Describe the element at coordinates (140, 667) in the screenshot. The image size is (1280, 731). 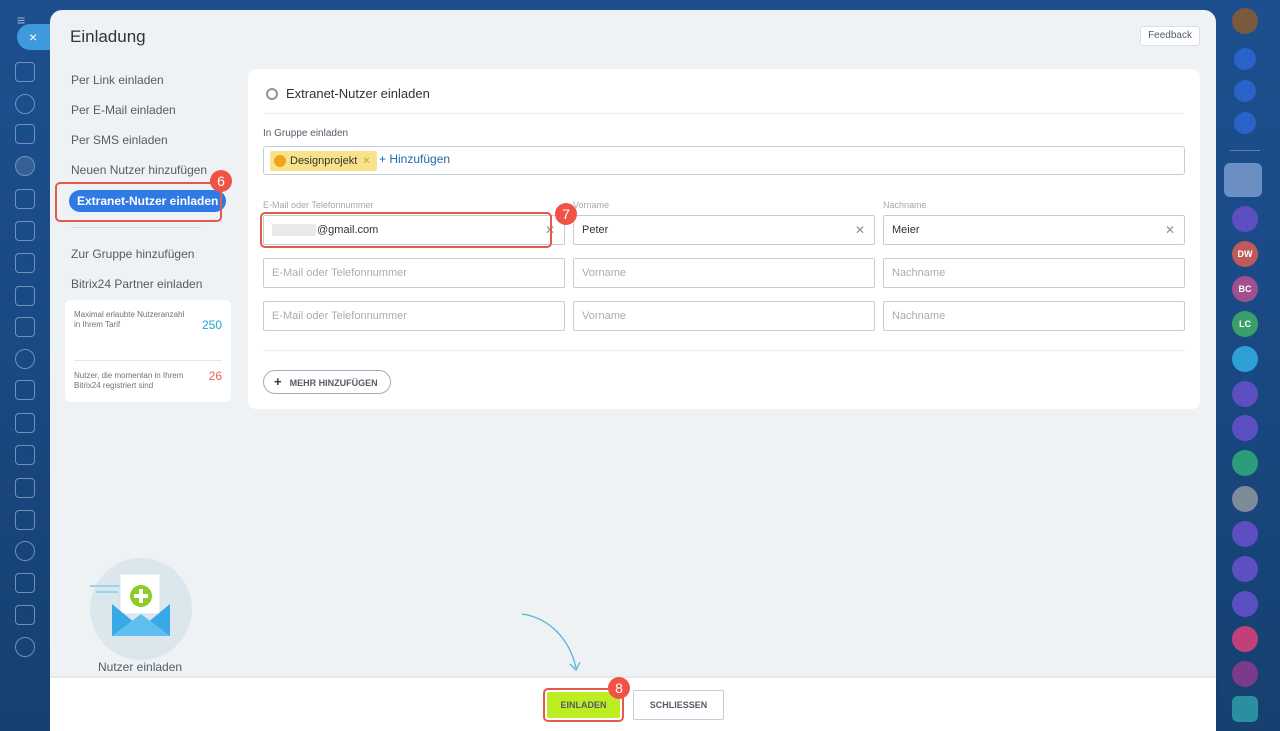
I see `illustration-label: Nutzer einladen` at that location.